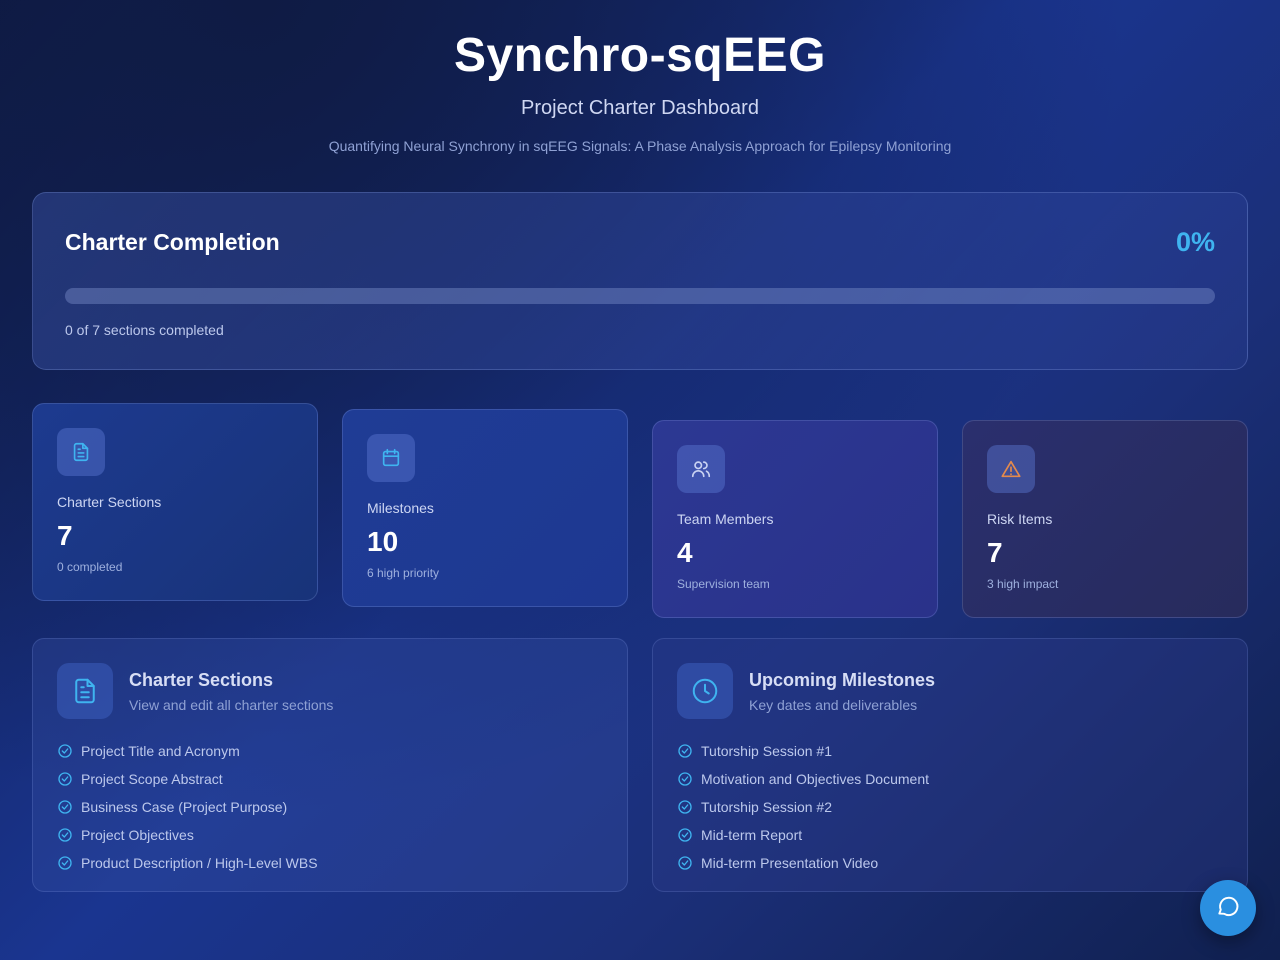 The image size is (1280, 960). I want to click on completion-summary: 0 of 7 sections completed, so click(144, 330).